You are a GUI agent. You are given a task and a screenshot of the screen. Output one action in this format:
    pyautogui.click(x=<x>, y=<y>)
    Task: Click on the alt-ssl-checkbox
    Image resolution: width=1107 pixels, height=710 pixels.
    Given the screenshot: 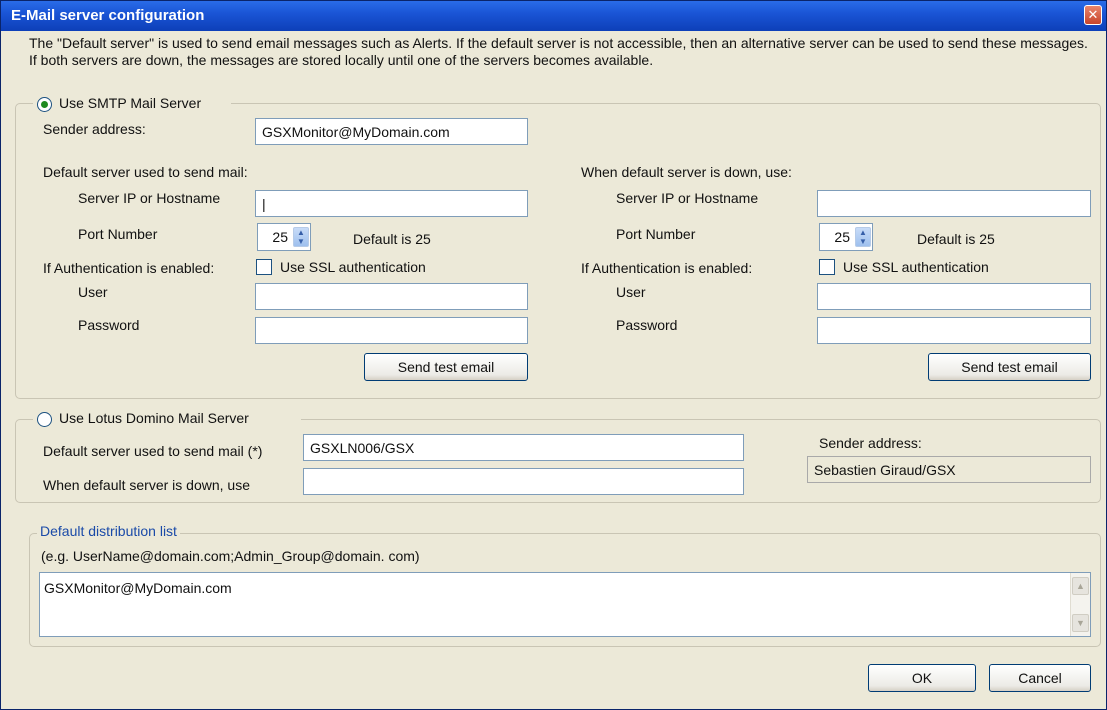 What is the action you would take?
    pyautogui.click(x=827, y=267)
    